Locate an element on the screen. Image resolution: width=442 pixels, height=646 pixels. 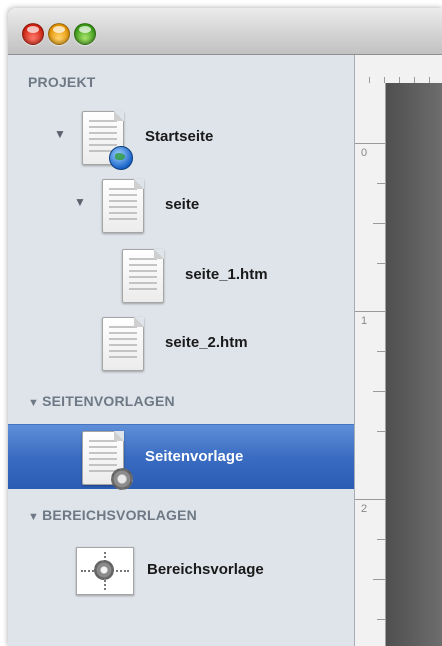
section-header-bereichsvorlagen: ▼ BEREICHSVORLAGEN is located at coordinates (112, 515).